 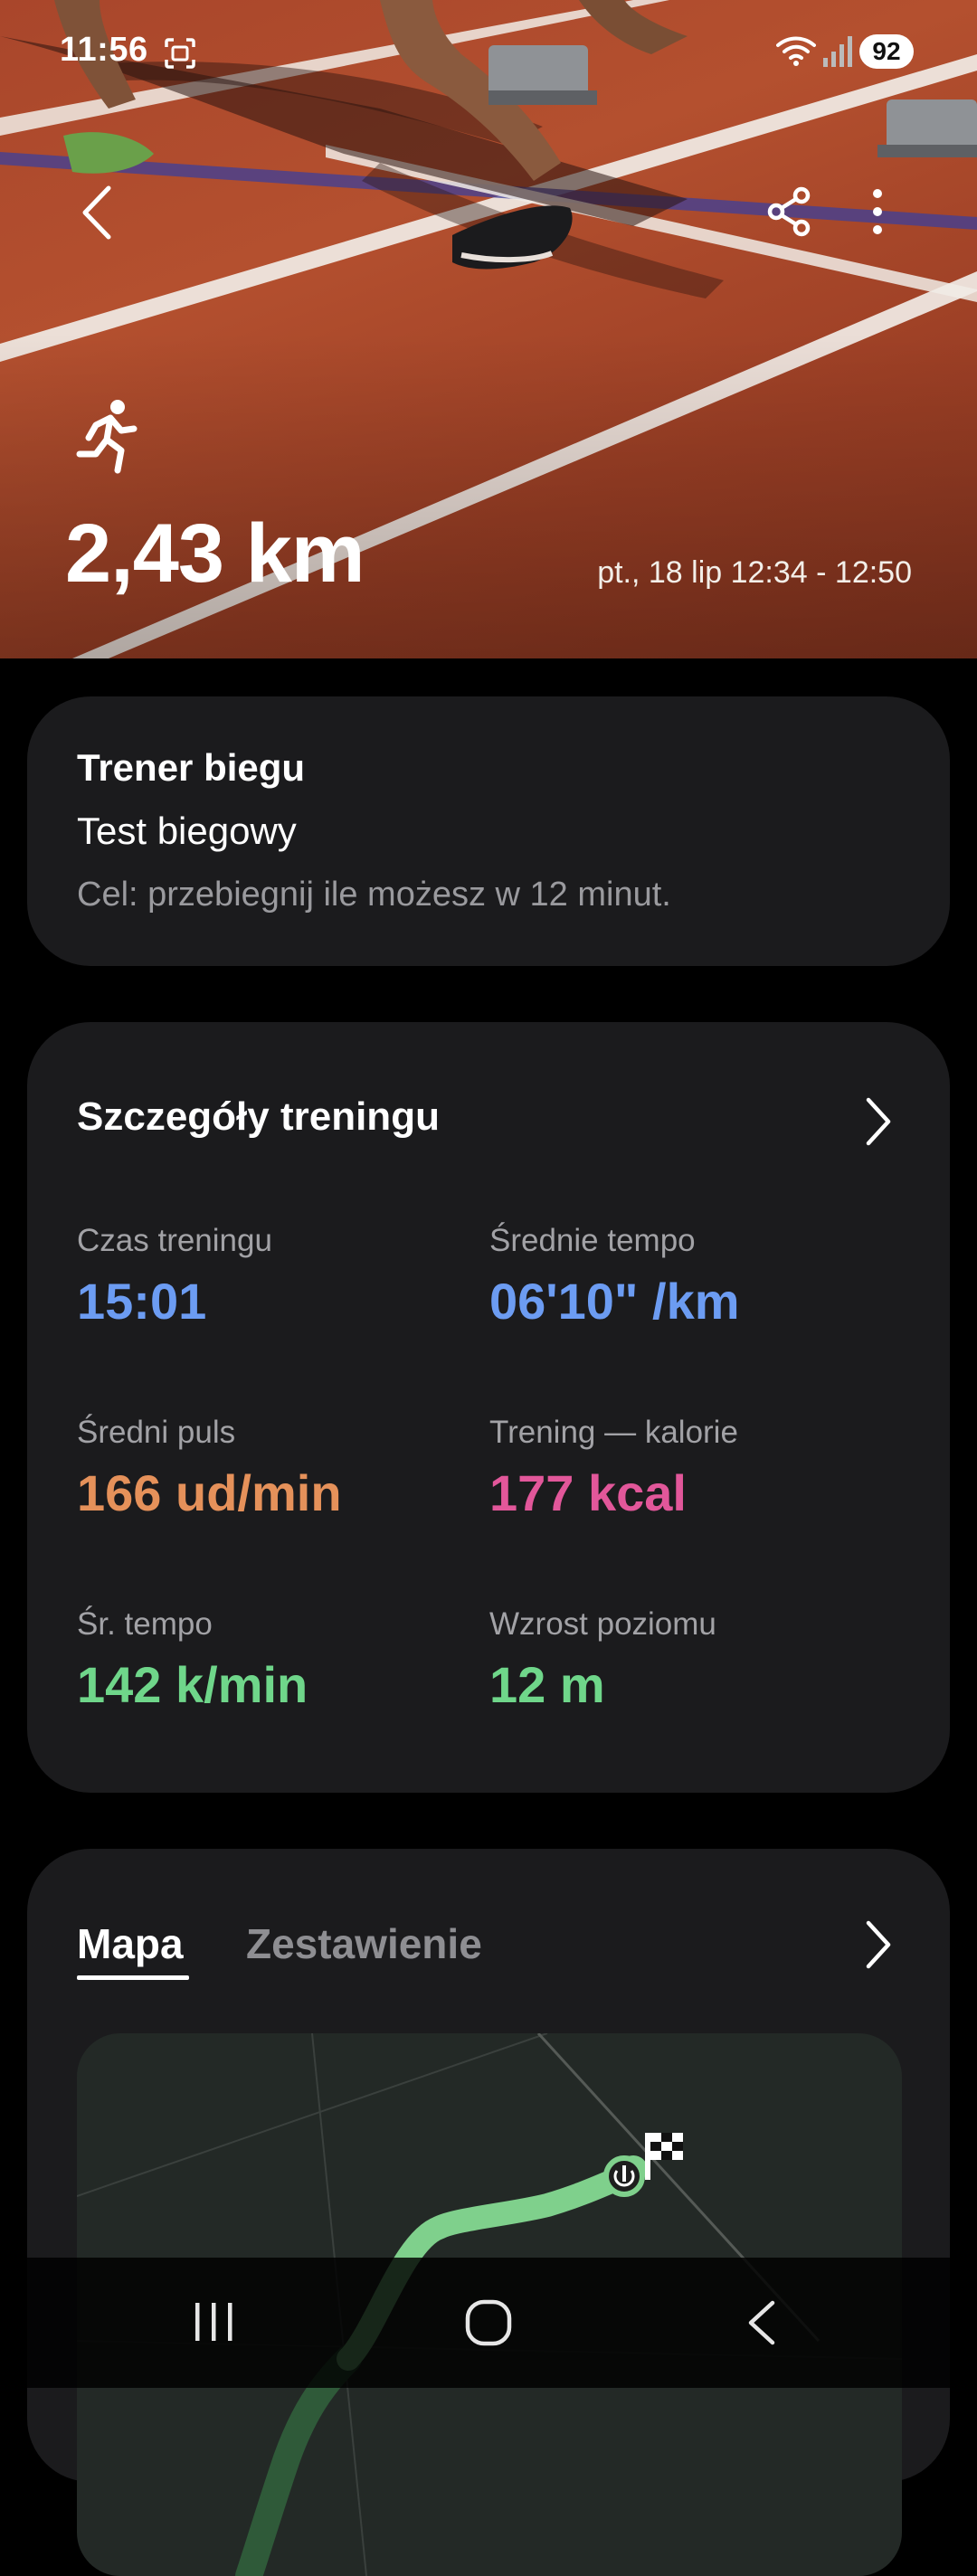 What do you see at coordinates (789, 212) in the screenshot?
I see `share-icon` at bounding box center [789, 212].